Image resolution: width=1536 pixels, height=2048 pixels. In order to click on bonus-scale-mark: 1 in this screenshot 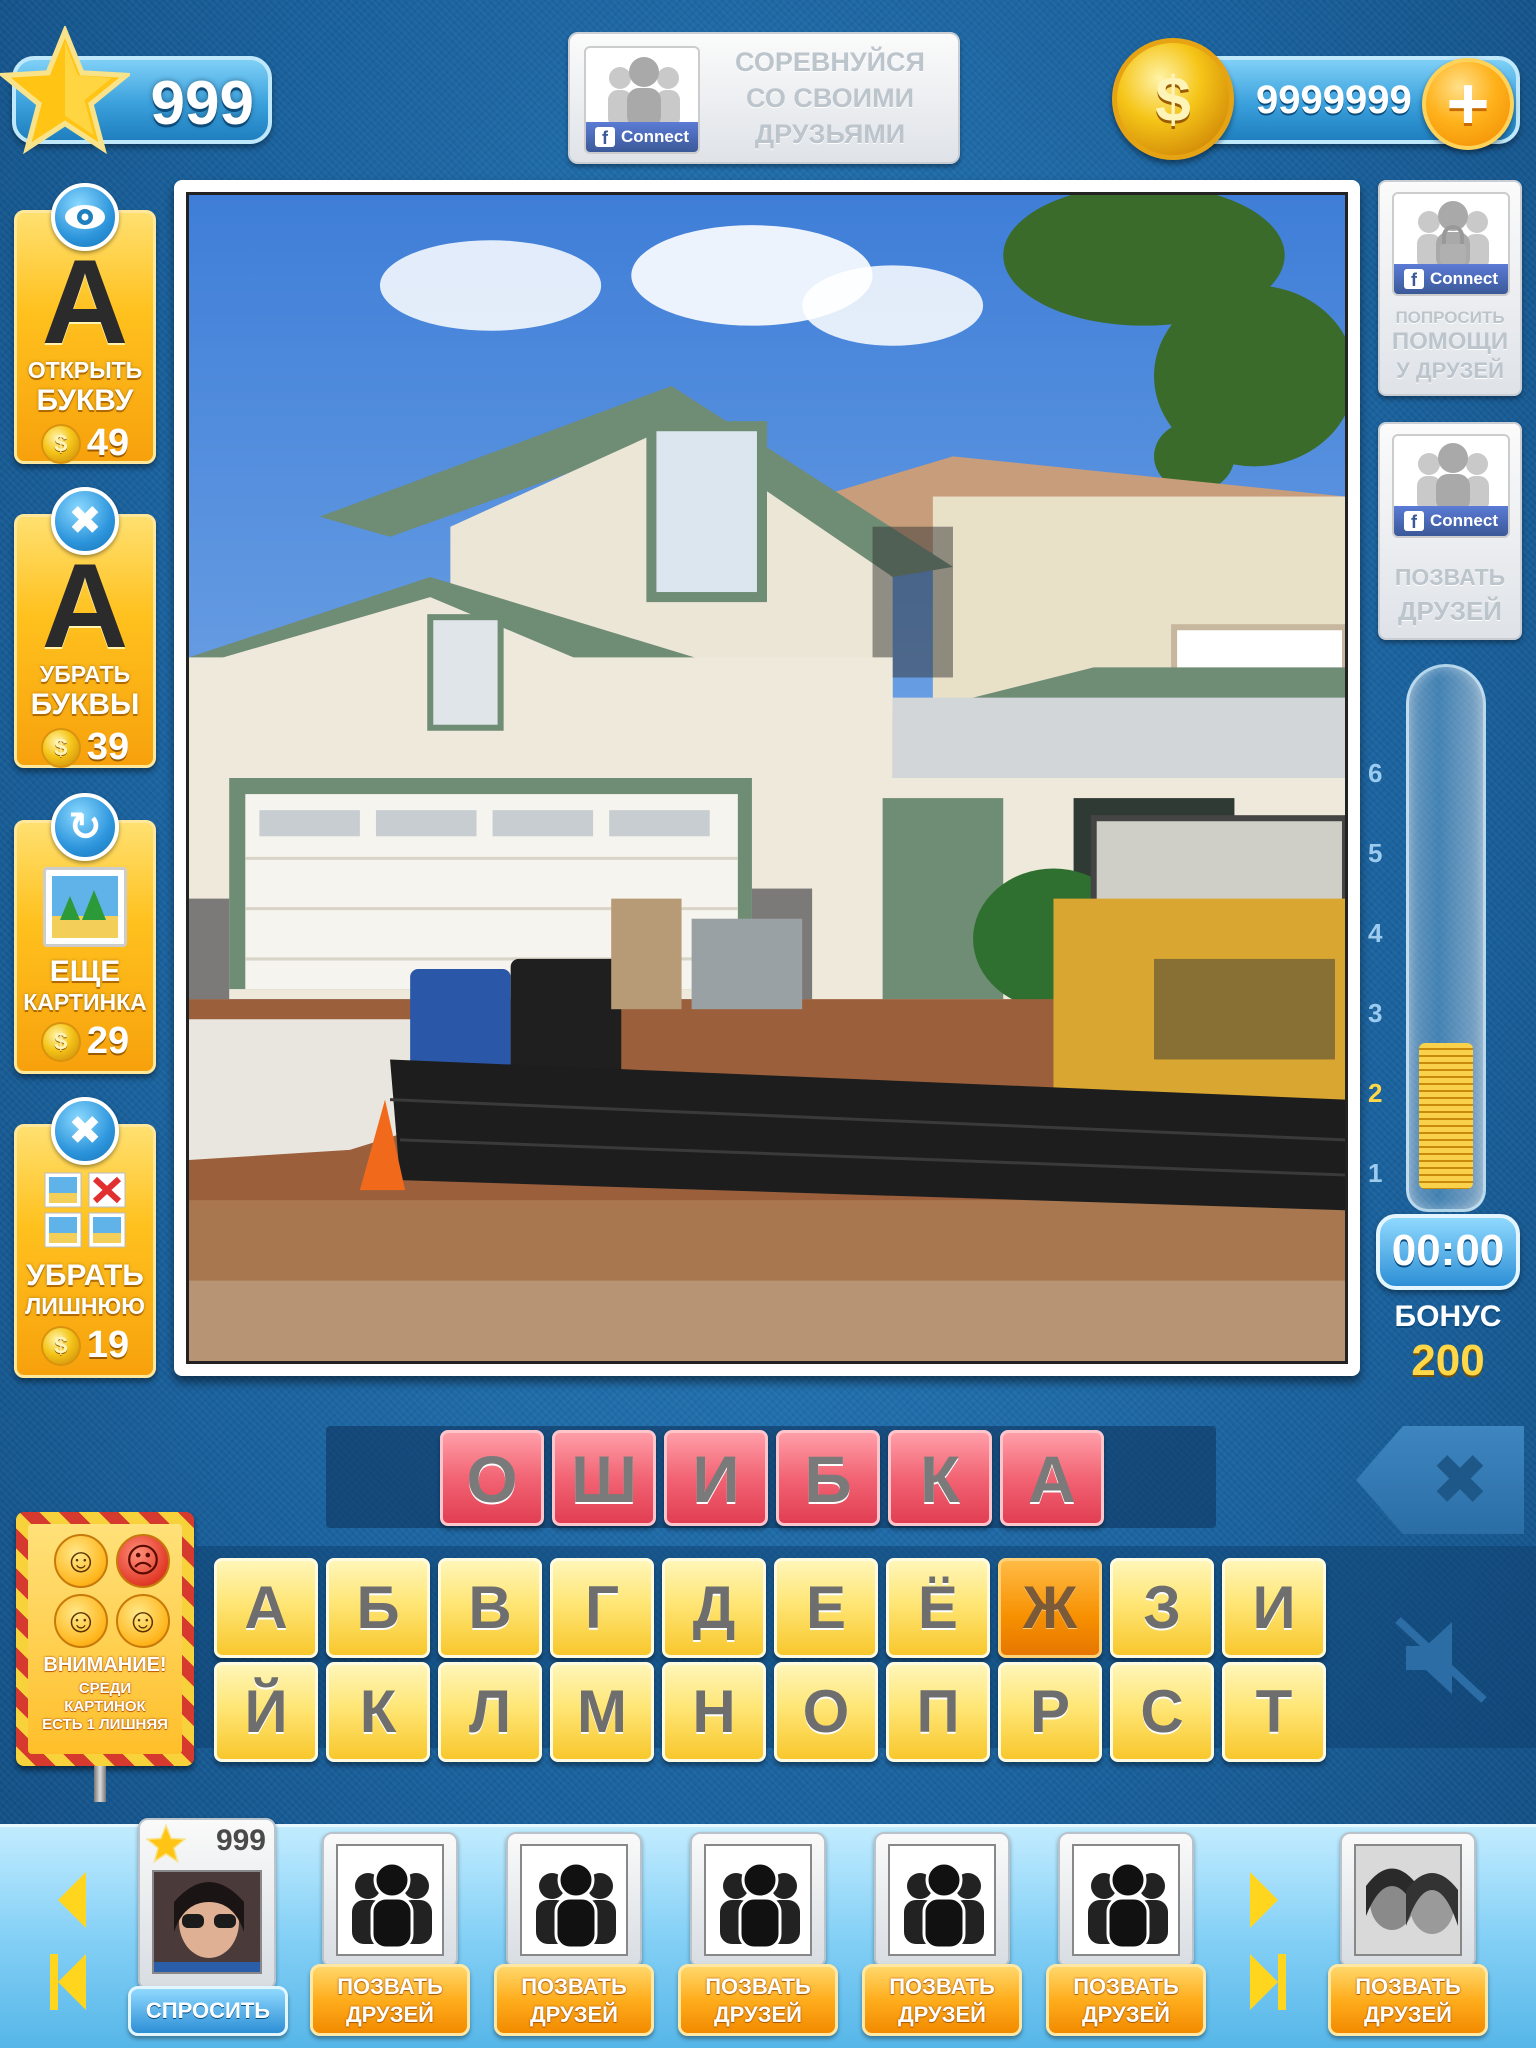, I will do `click(1375, 1173)`.